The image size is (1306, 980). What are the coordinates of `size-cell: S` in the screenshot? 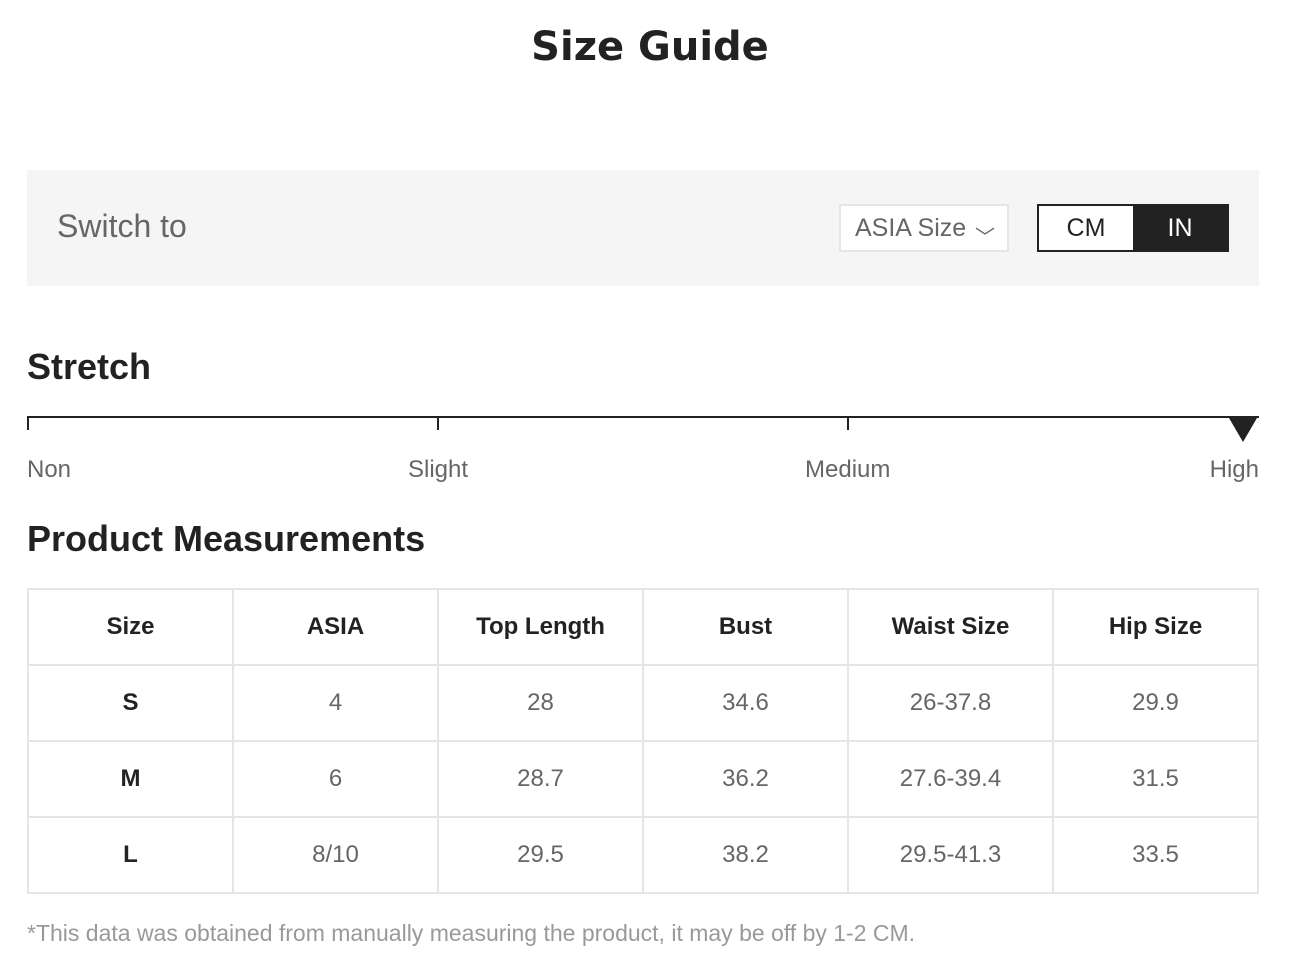 It's located at (130, 703).